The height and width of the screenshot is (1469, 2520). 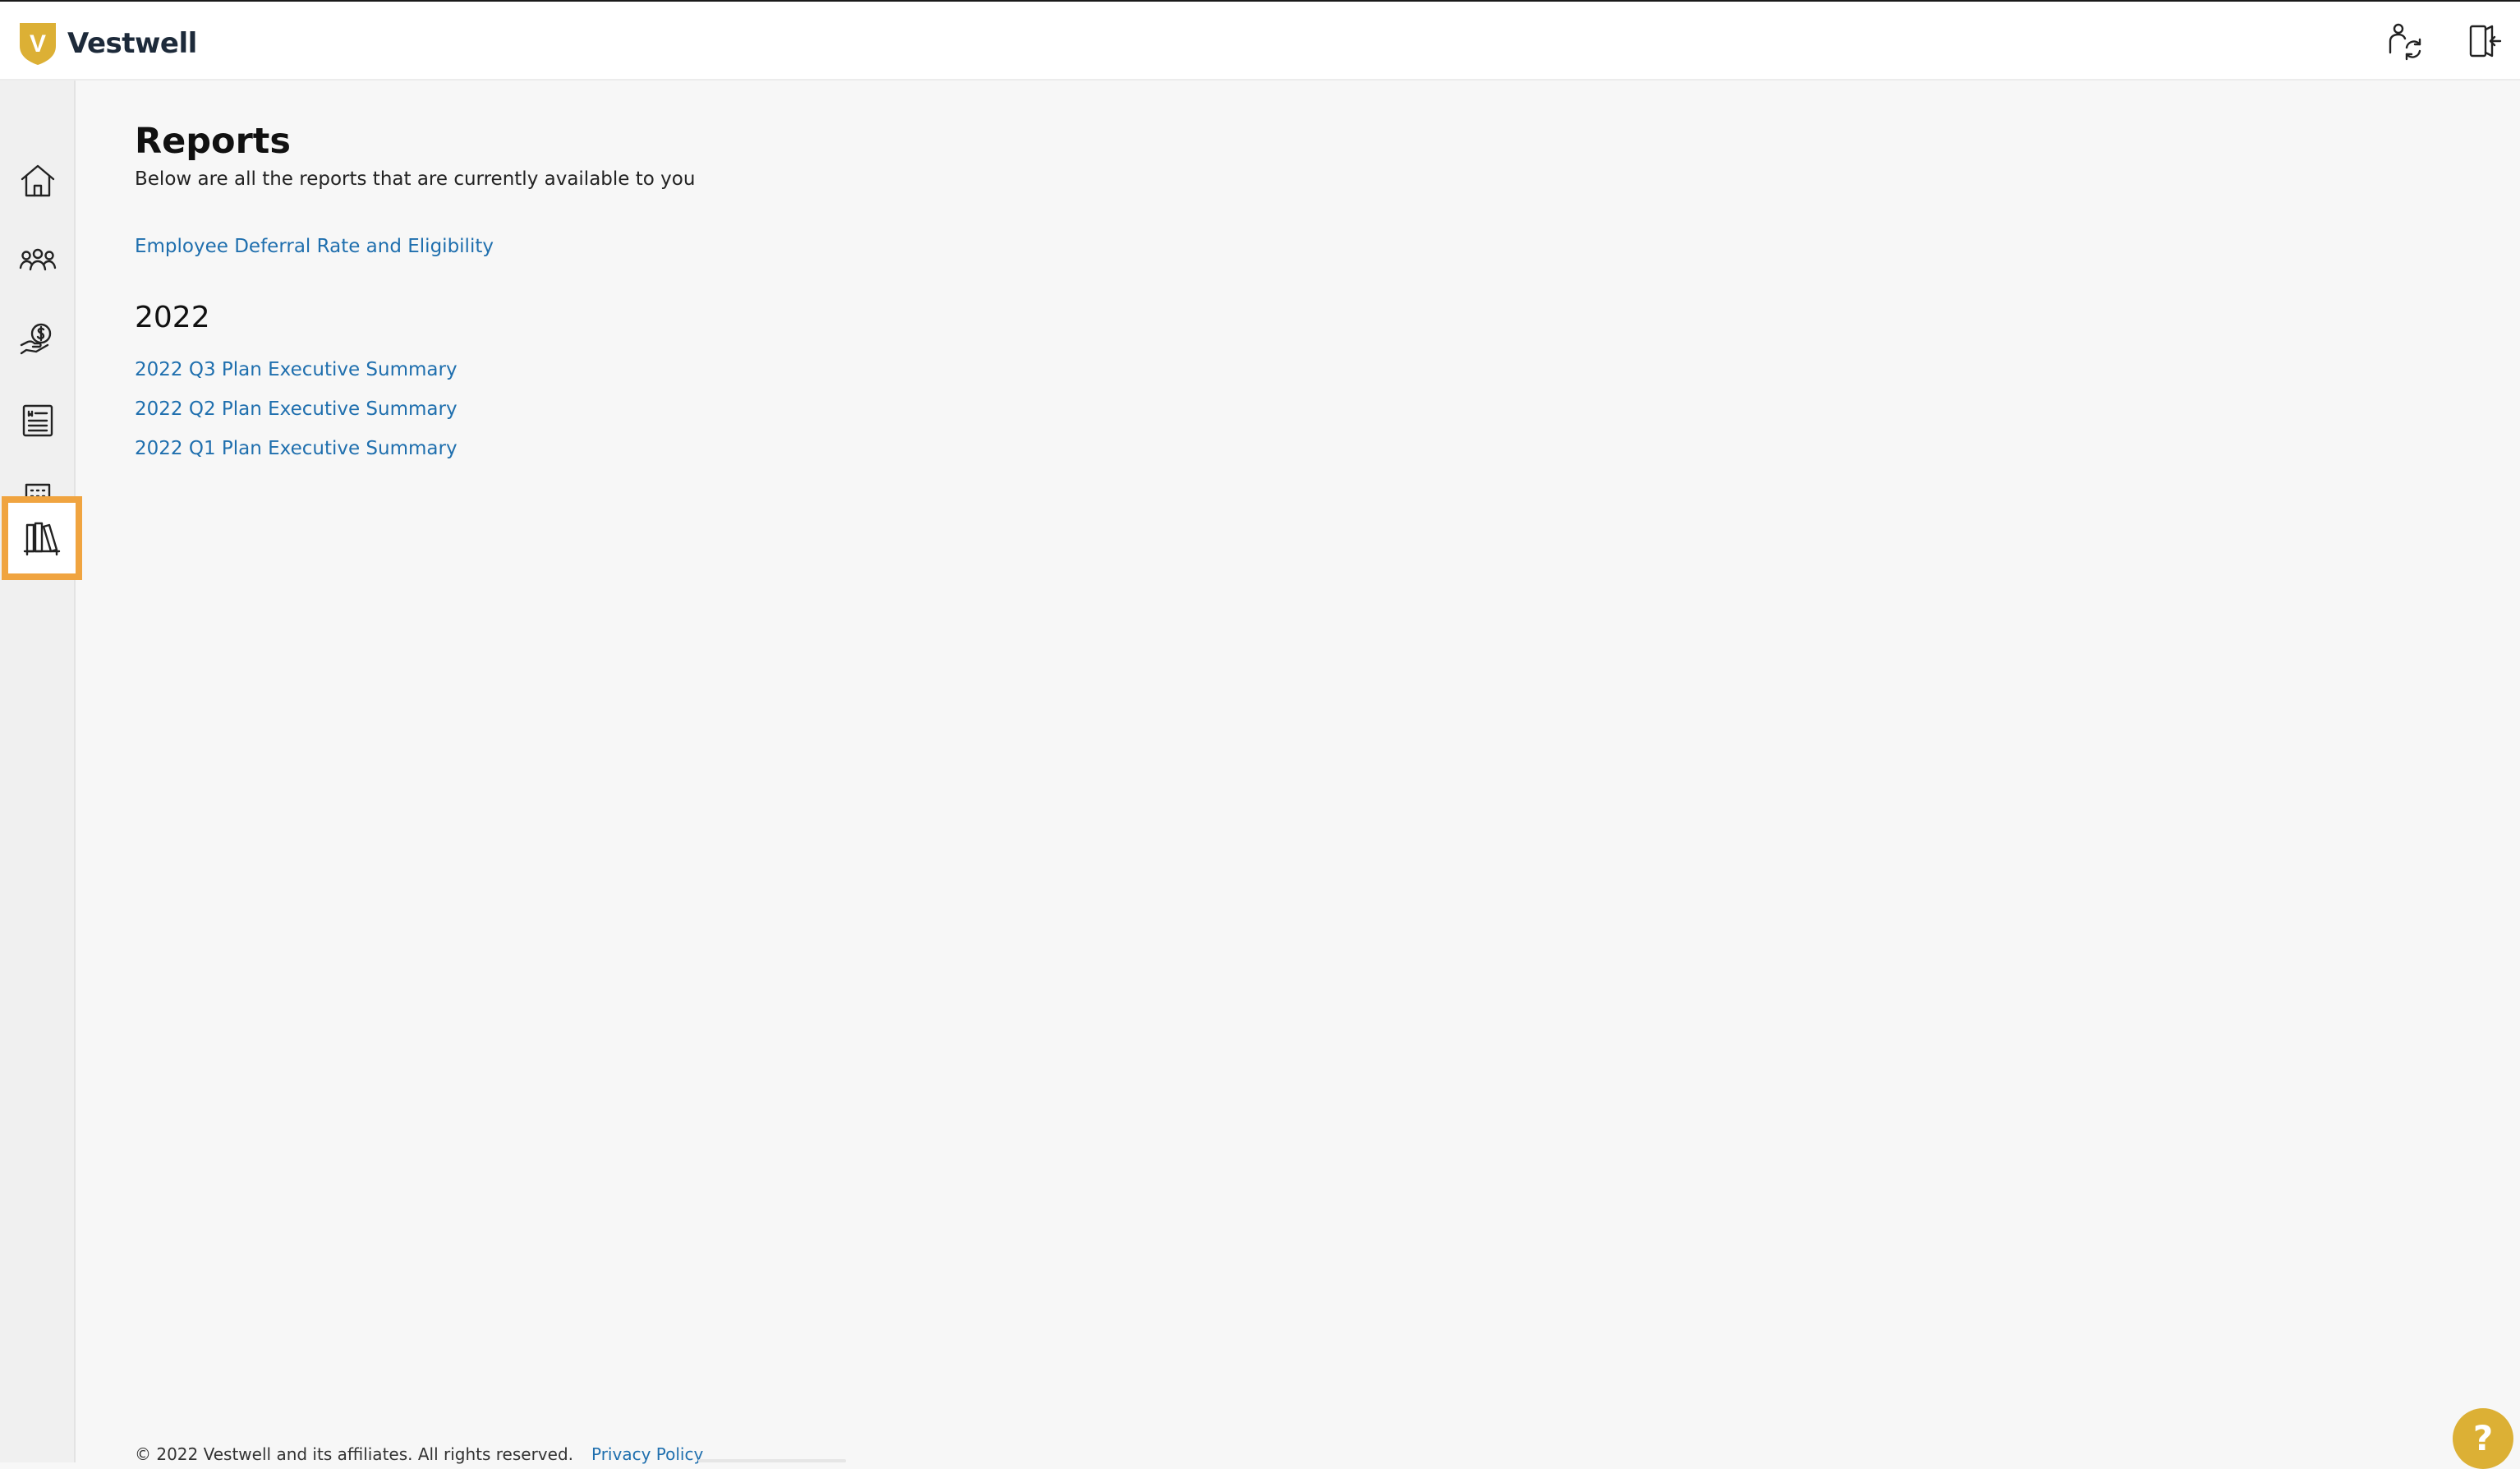 I want to click on sidebar-item-reports, so click(x=42, y=538).